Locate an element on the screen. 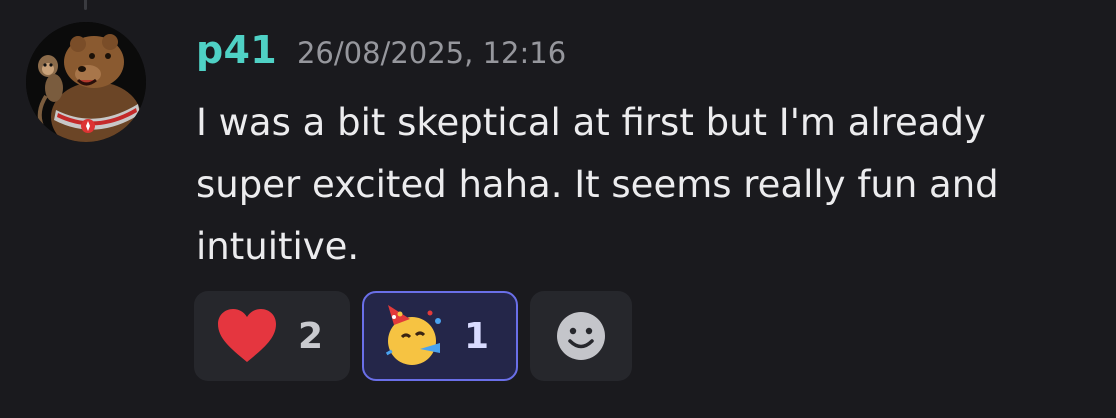 The image size is (1116, 418). reaction-count: 1 is located at coordinates (477, 336).